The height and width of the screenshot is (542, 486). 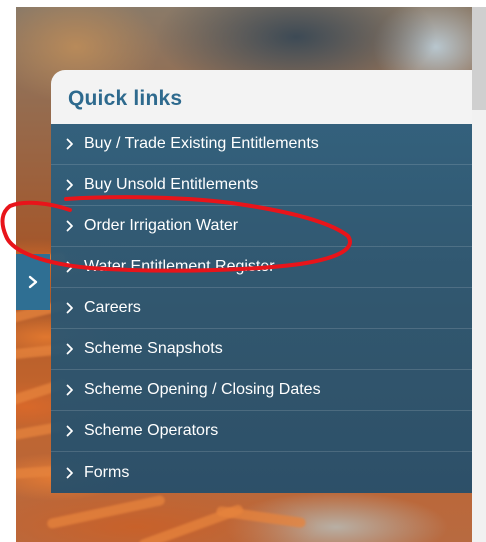 I want to click on quick-links-header: Quick links, so click(x=261, y=97).